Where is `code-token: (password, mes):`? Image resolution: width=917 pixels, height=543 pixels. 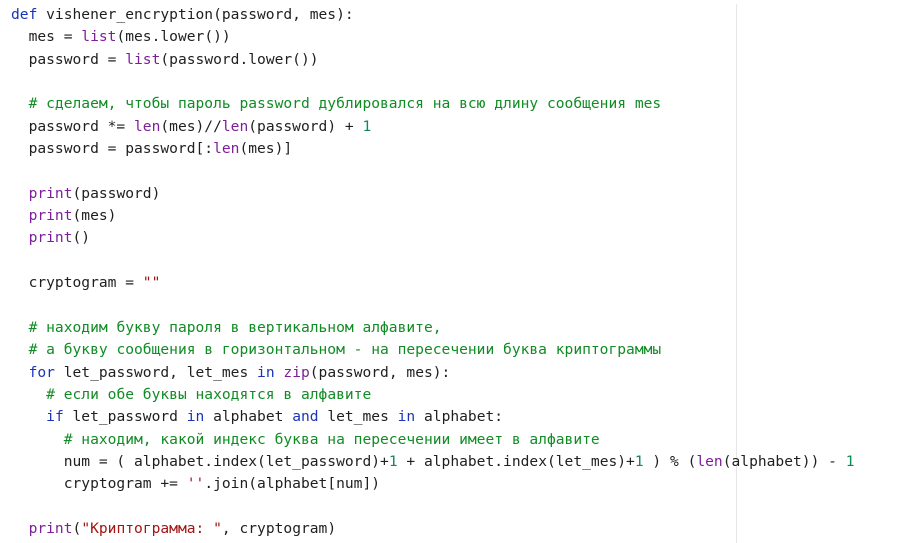
code-token: (password, mes): is located at coordinates (380, 372).